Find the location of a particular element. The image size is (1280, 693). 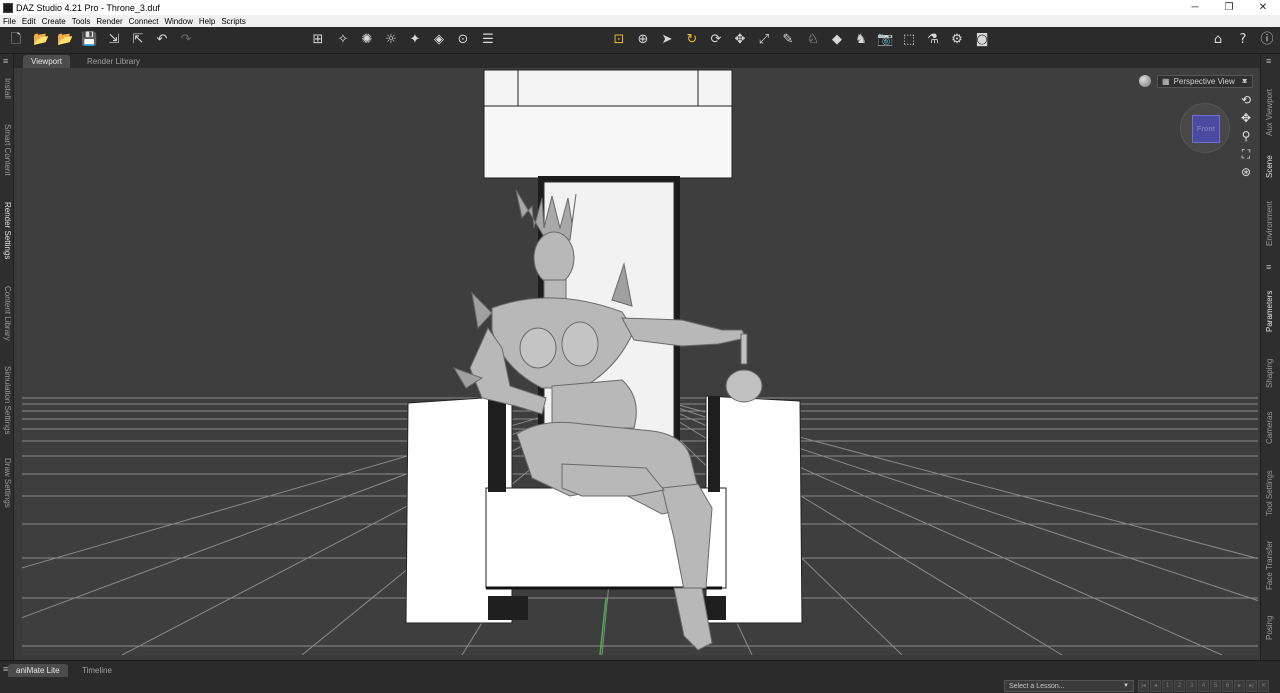

node-selection-icon: ⊡ is located at coordinates (619, 40).